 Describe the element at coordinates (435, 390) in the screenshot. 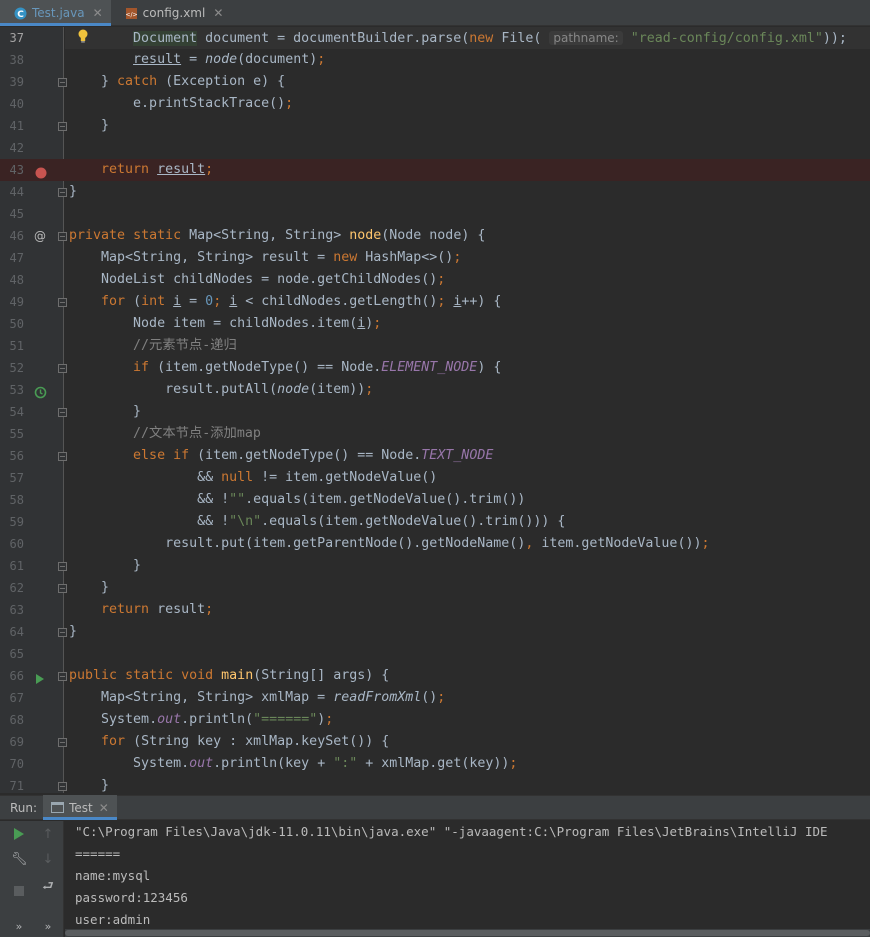

I see `code-line: 53 result.putAll(node(item));` at that location.